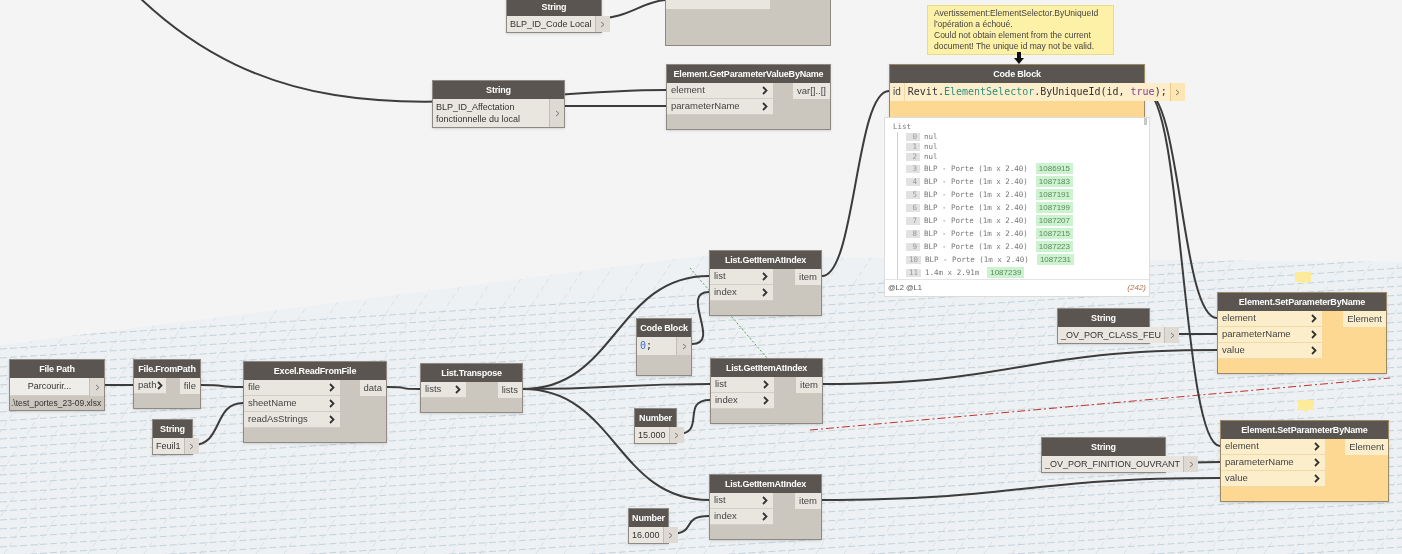 Image resolution: width=1402 pixels, height=554 pixels. What do you see at coordinates (1054, 246) in the screenshot?
I see `element-id: 1087223` at bounding box center [1054, 246].